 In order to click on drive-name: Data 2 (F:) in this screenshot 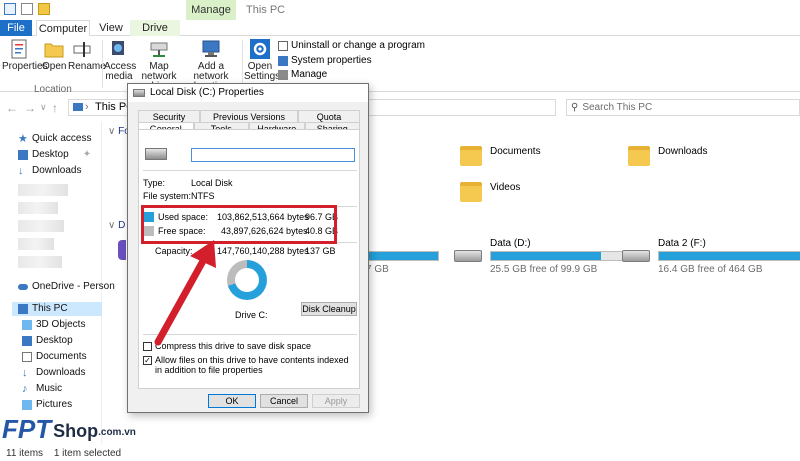, I will do `click(682, 243)`.